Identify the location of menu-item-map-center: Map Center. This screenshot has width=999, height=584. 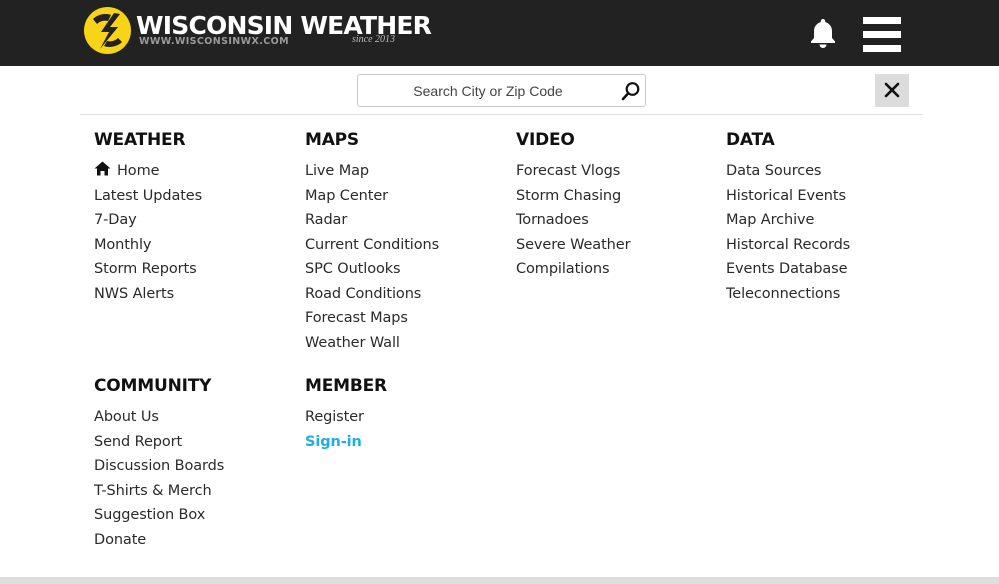
(405, 197).